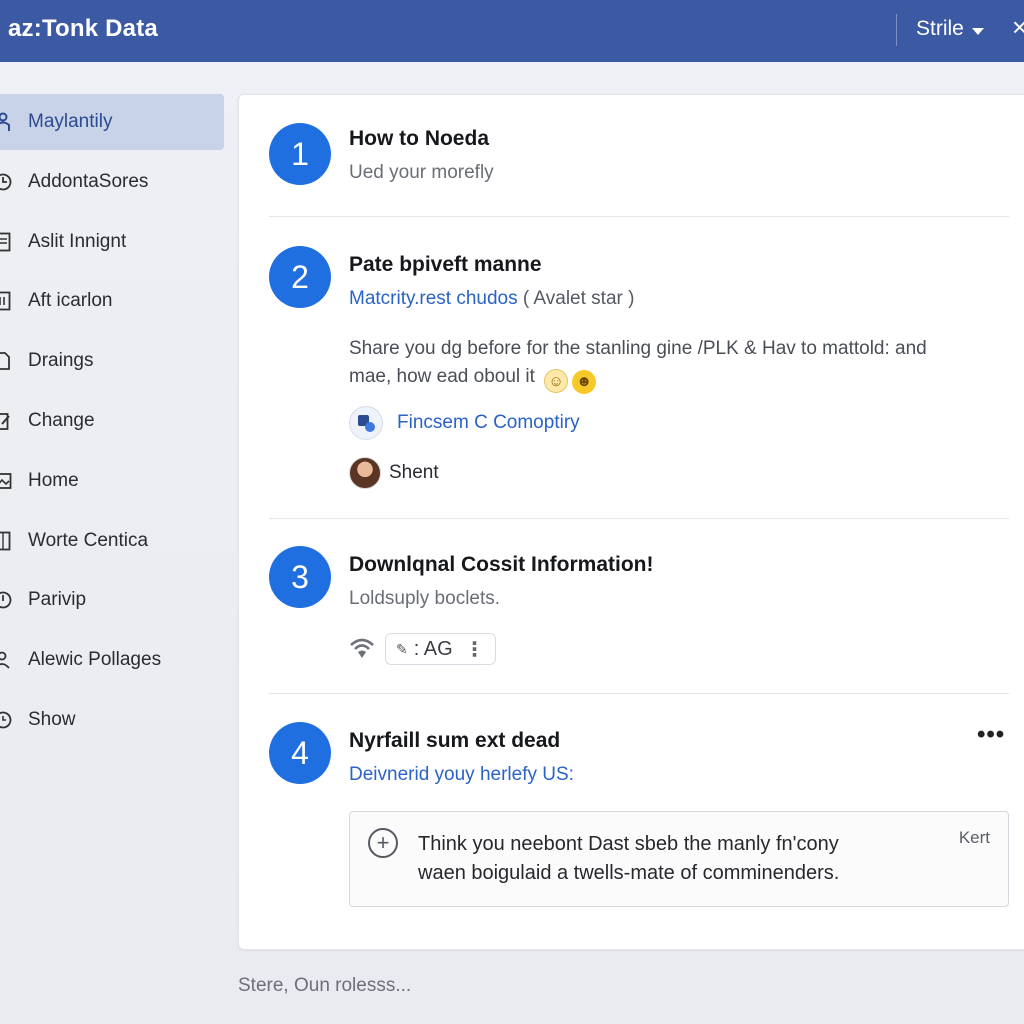 This screenshot has width=1024, height=1024. What do you see at coordinates (61, 361) in the screenshot?
I see `sidebar-item-label: Draings` at bounding box center [61, 361].